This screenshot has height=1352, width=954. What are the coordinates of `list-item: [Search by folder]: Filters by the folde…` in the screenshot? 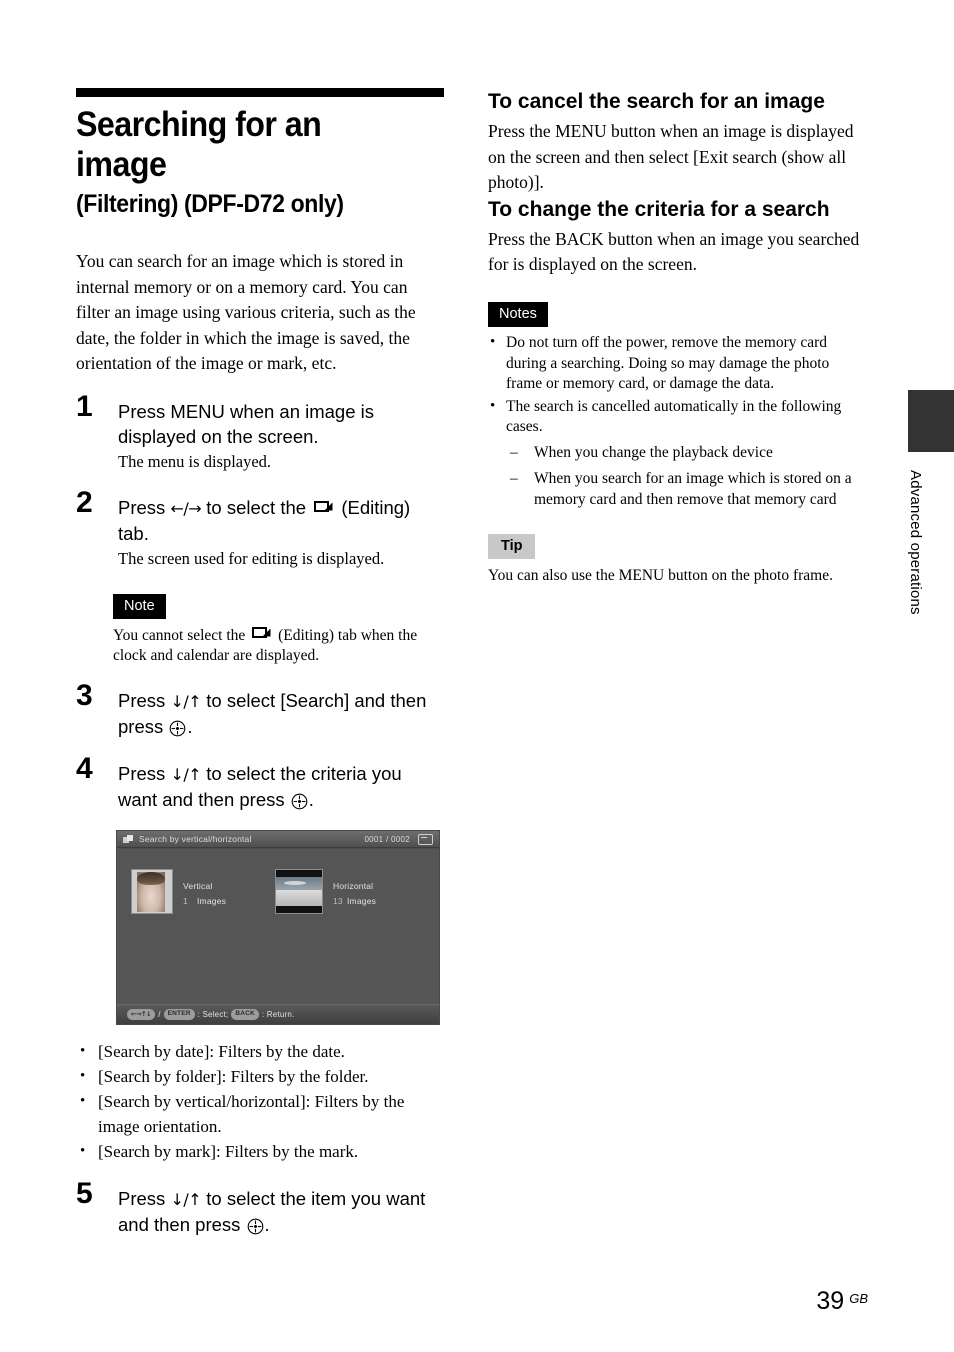 It's located at (260, 1076).